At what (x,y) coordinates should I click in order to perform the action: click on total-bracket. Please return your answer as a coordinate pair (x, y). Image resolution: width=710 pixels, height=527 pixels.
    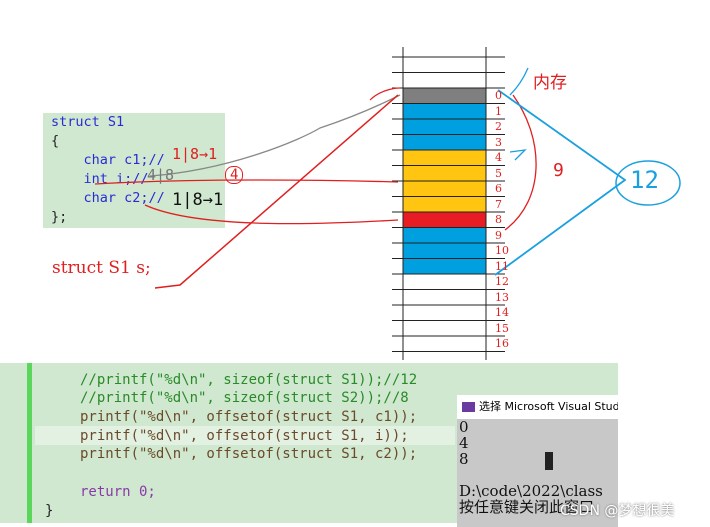
    Looking at the image, I should click on (560, 182).